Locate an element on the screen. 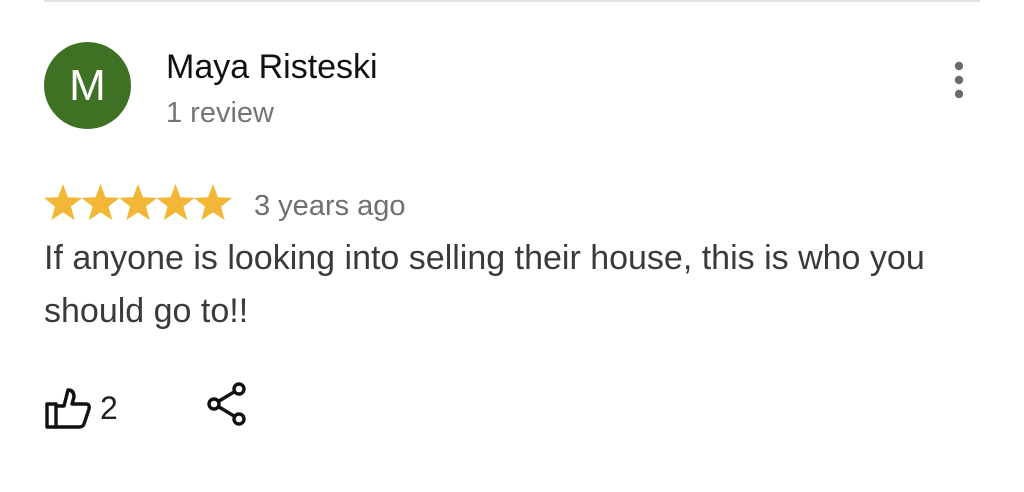 The width and height of the screenshot is (1024, 492). like-count: 2 is located at coordinates (109, 408).